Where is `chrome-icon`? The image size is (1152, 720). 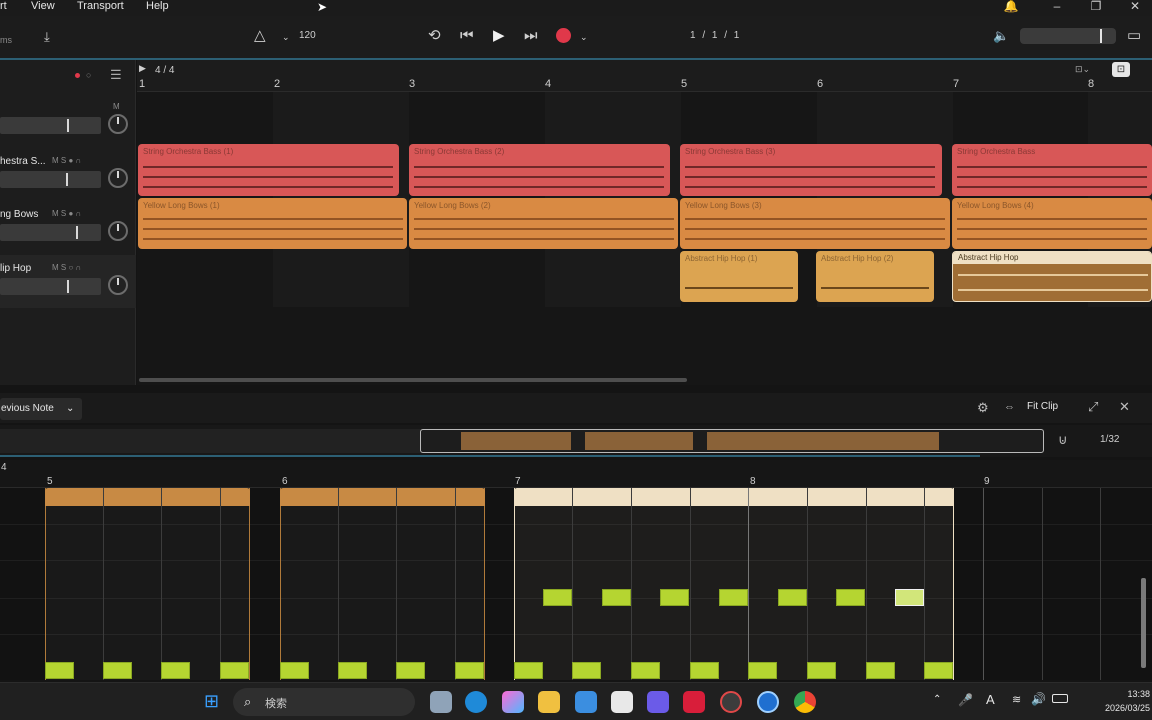 chrome-icon is located at coordinates (805, 702).